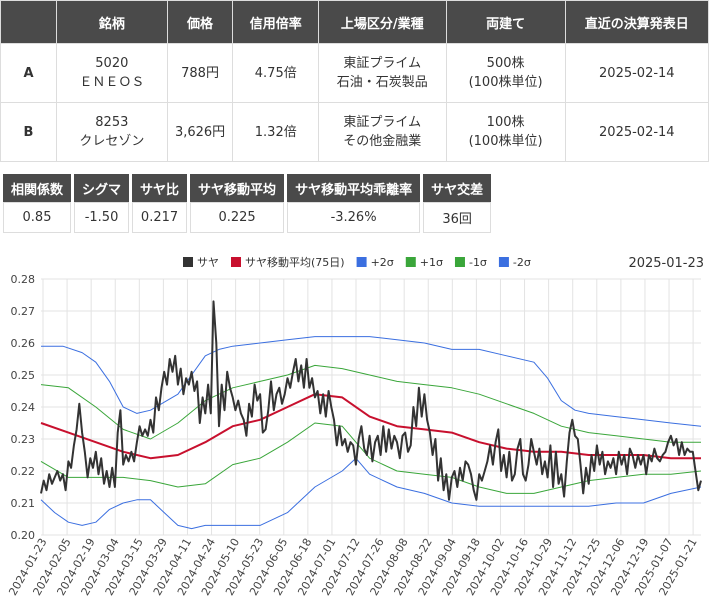 This screenshot has height=606, width=711. I want to click on stat-header-sigma: シグマ, so click(102, 188).